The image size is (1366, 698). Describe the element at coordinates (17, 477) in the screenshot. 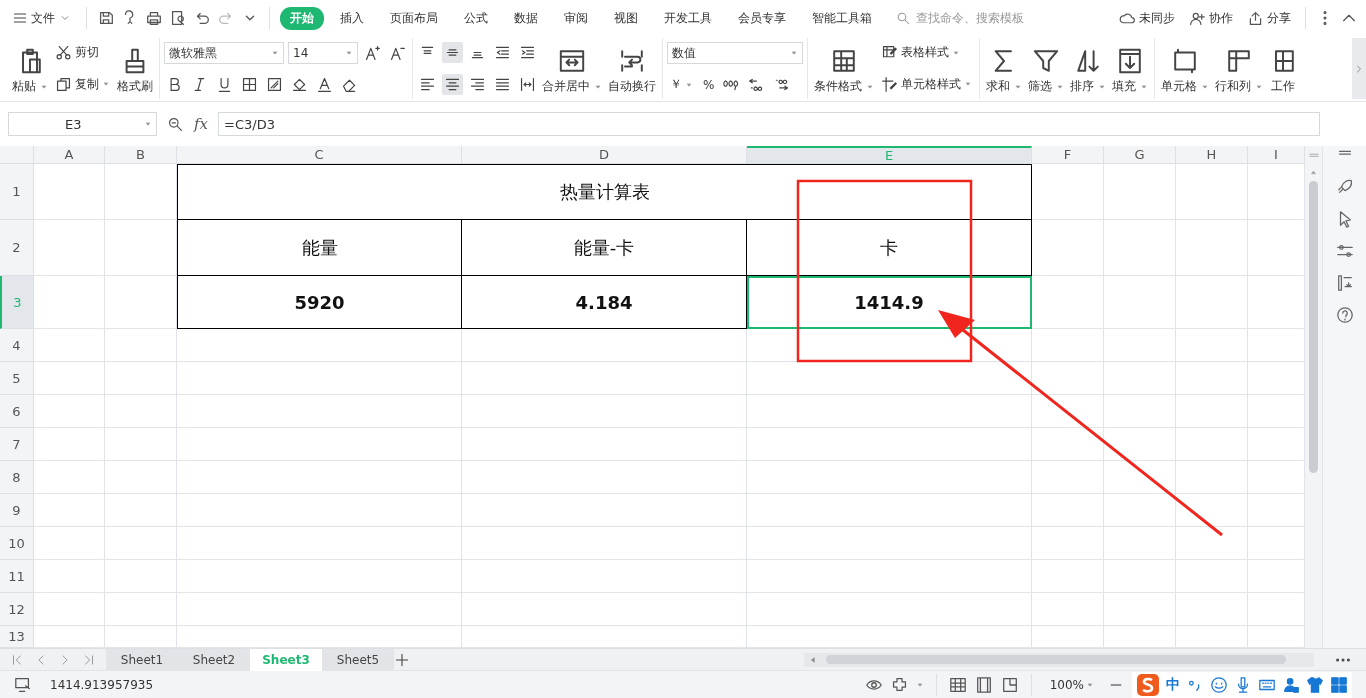

I see `row-header: 8` at that location.